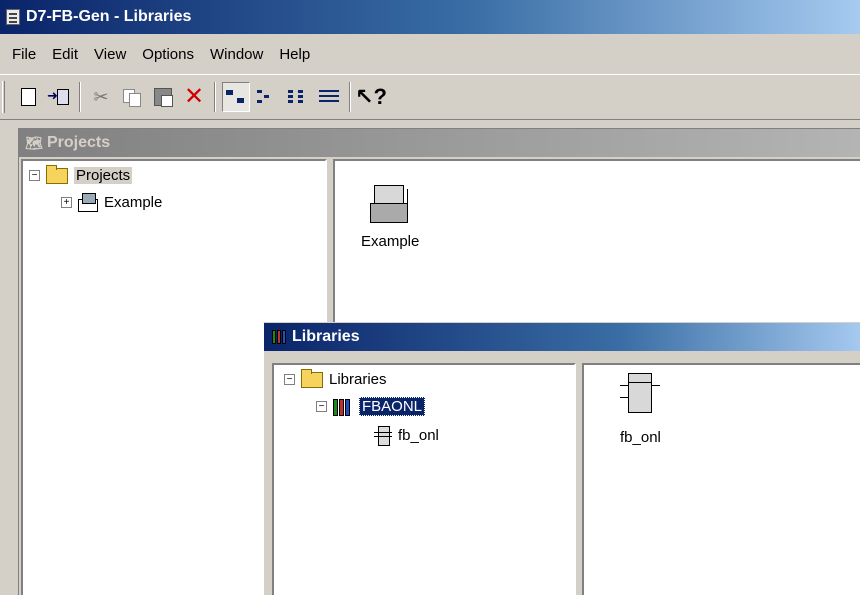  What do you see at coordinates (640, 437) in the screenshot?
I see `list-item-label: fb_onl` at bounding box center [640, 437].